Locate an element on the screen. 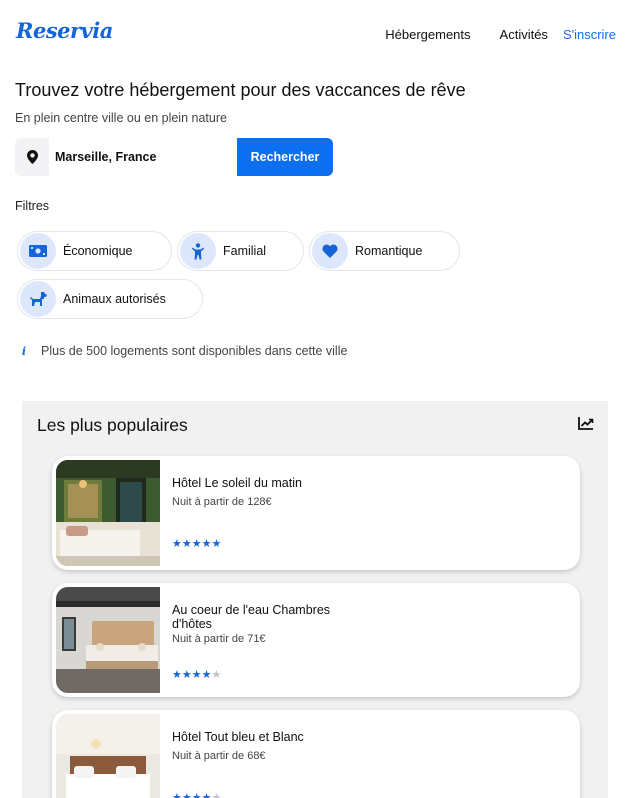 Image resolution: width=630 pixels, height=798 pixels. search-button: Rechercher is located at coordinates (285, 157).